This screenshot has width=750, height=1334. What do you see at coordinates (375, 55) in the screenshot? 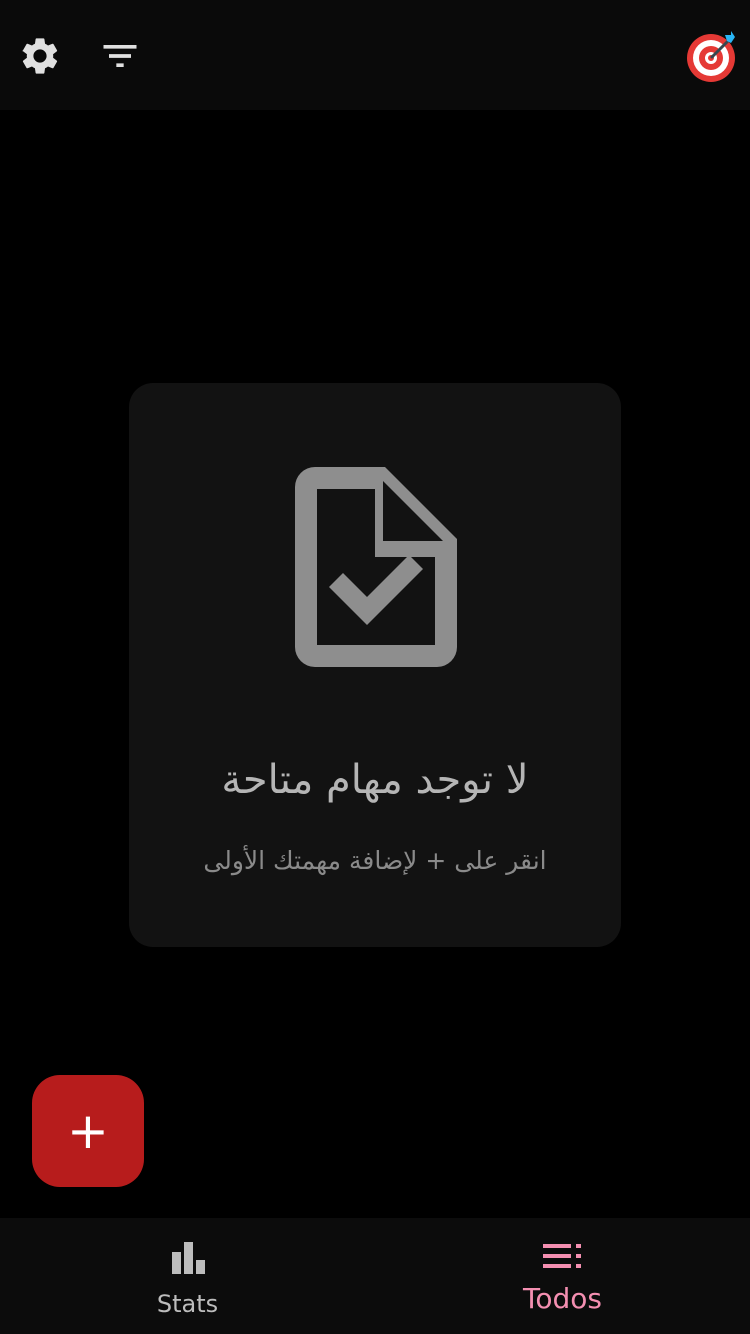
I see `top-app-bar` at bounding box center [375, 55].